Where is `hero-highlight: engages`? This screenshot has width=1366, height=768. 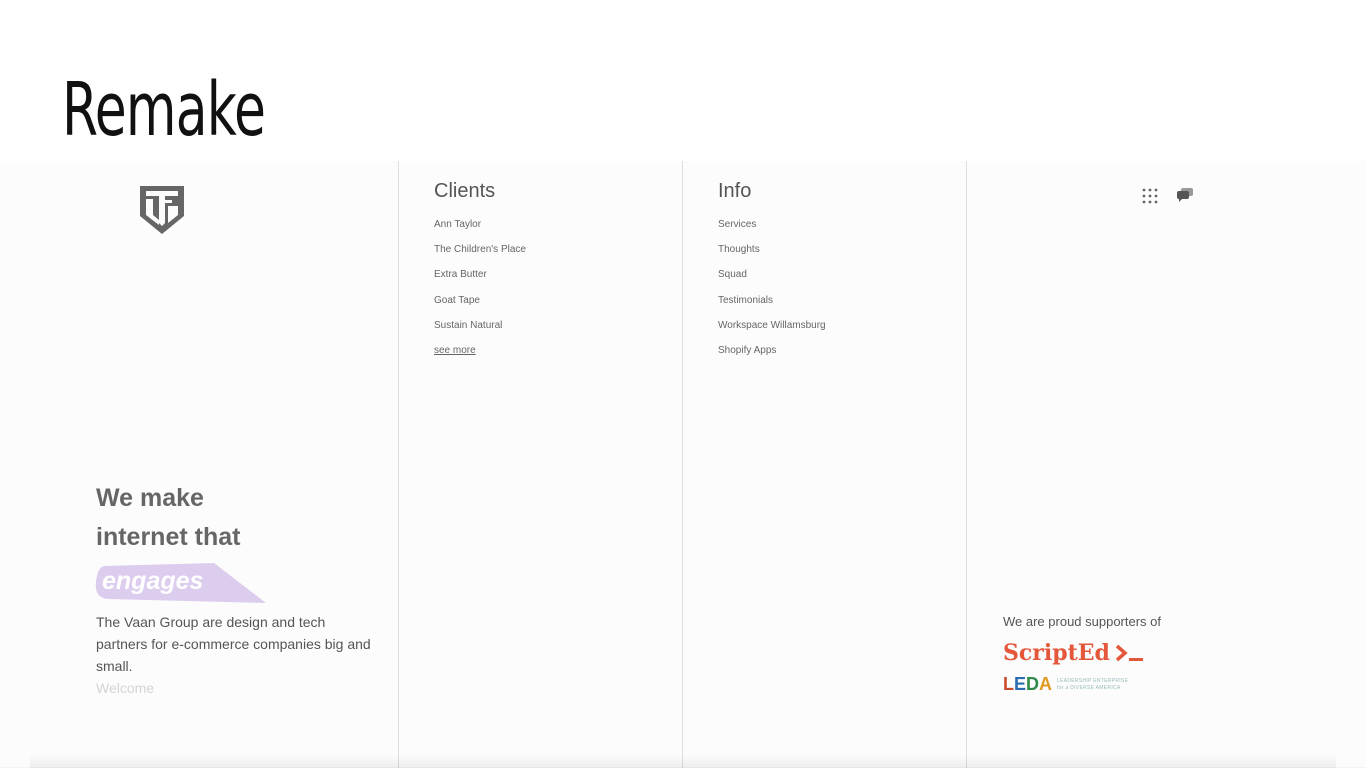 hero-highlight: engages is located at coordinates (181, 583).